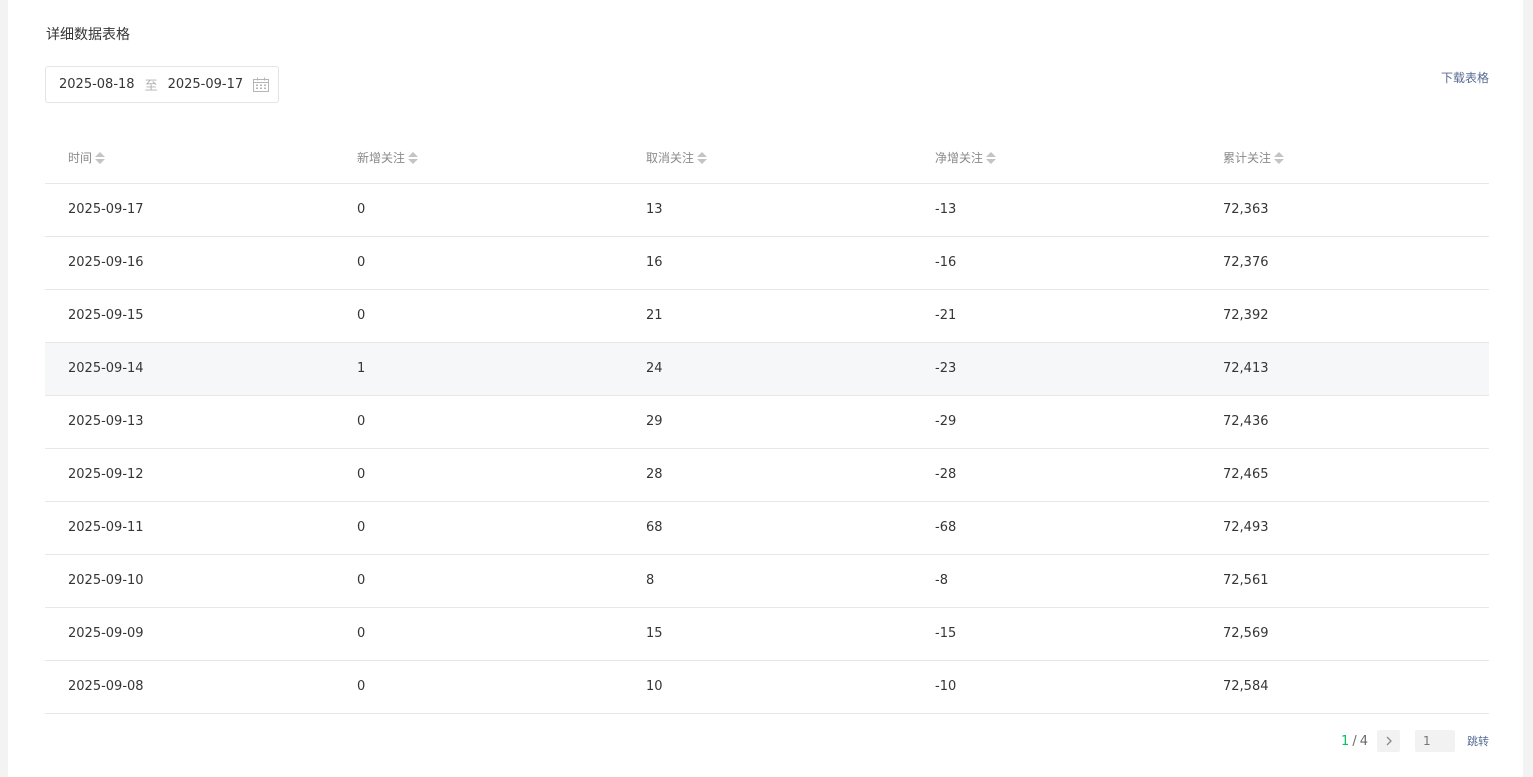 Image resolution: width=1533 pixels, height=777 pixels. Describe the element at coordinates (946, 633) in the screenshot. I see `cell-net: -15` at that location.